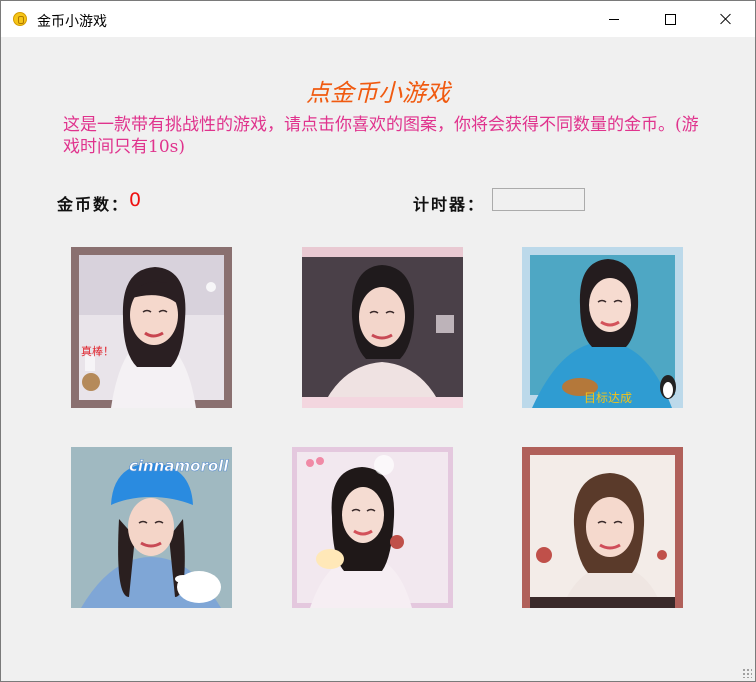 The height and width of the screenshot is (682, 756). Describe the element at coordinates (179, 466) in the screenshot. I see `tile-caption: cinnamoroll` at that location.